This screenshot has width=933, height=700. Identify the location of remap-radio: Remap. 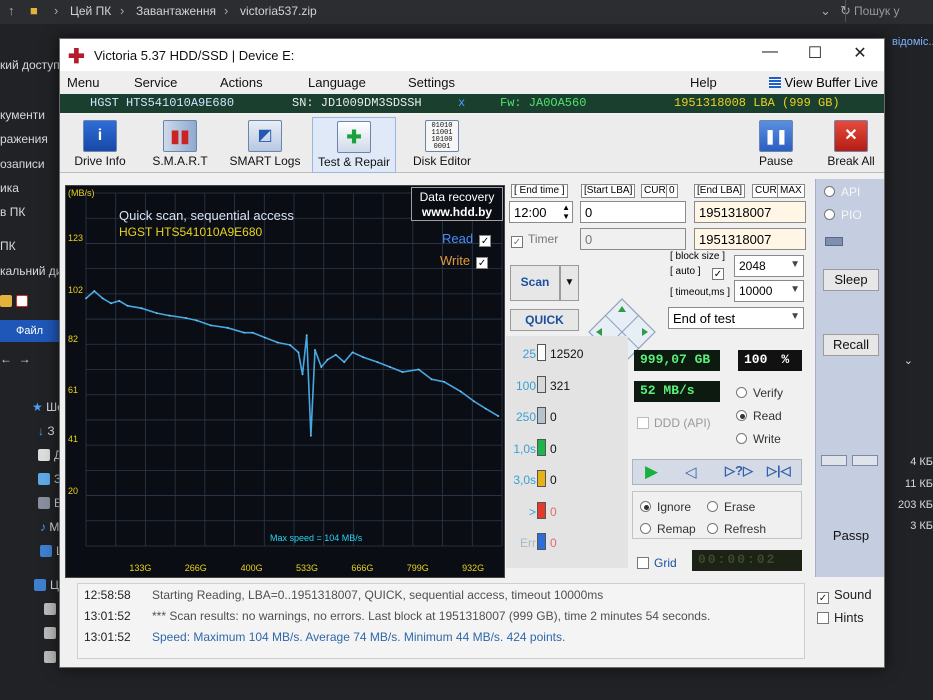
(668, 529).